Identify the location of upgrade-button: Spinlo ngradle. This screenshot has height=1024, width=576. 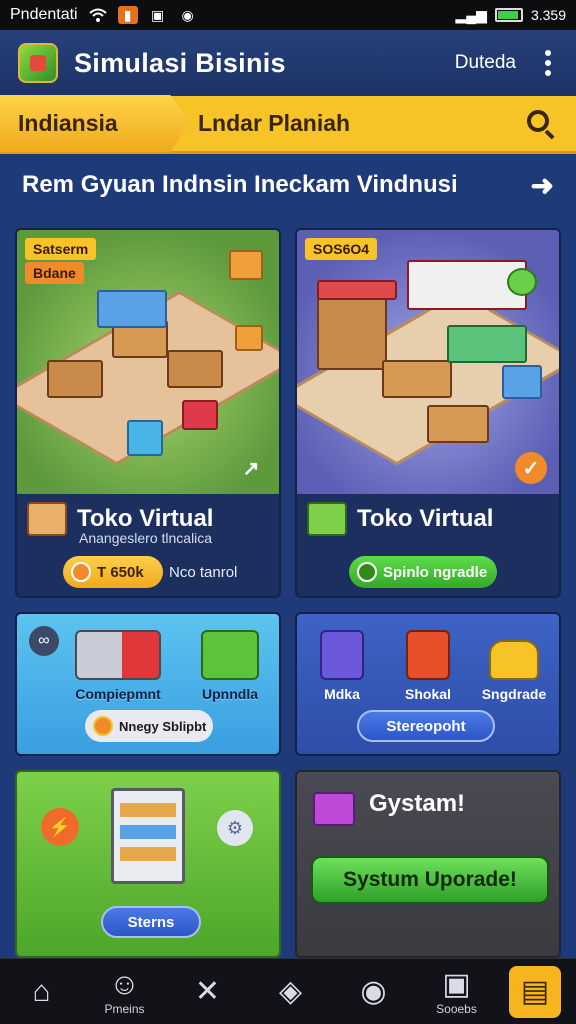
(423, 572).